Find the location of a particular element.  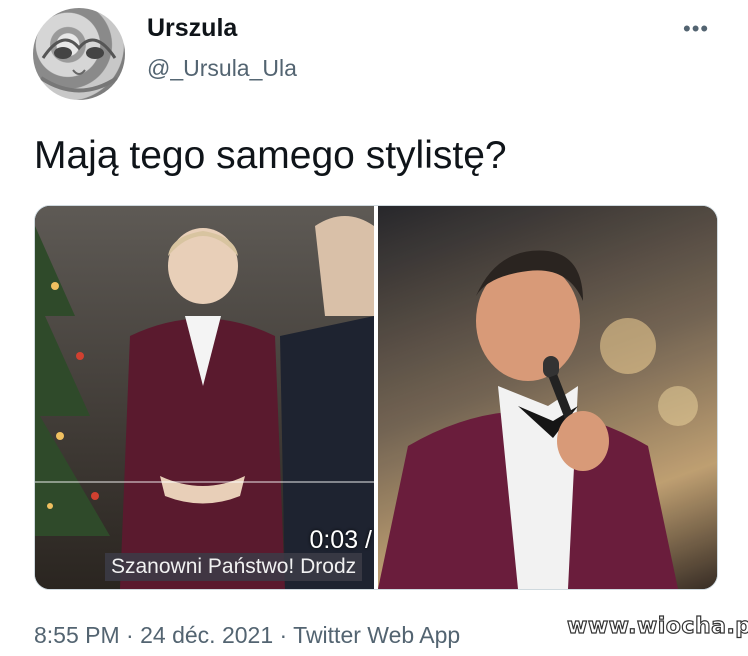

tweet-source: Twitter Web App is located at coordinates (376, 635).